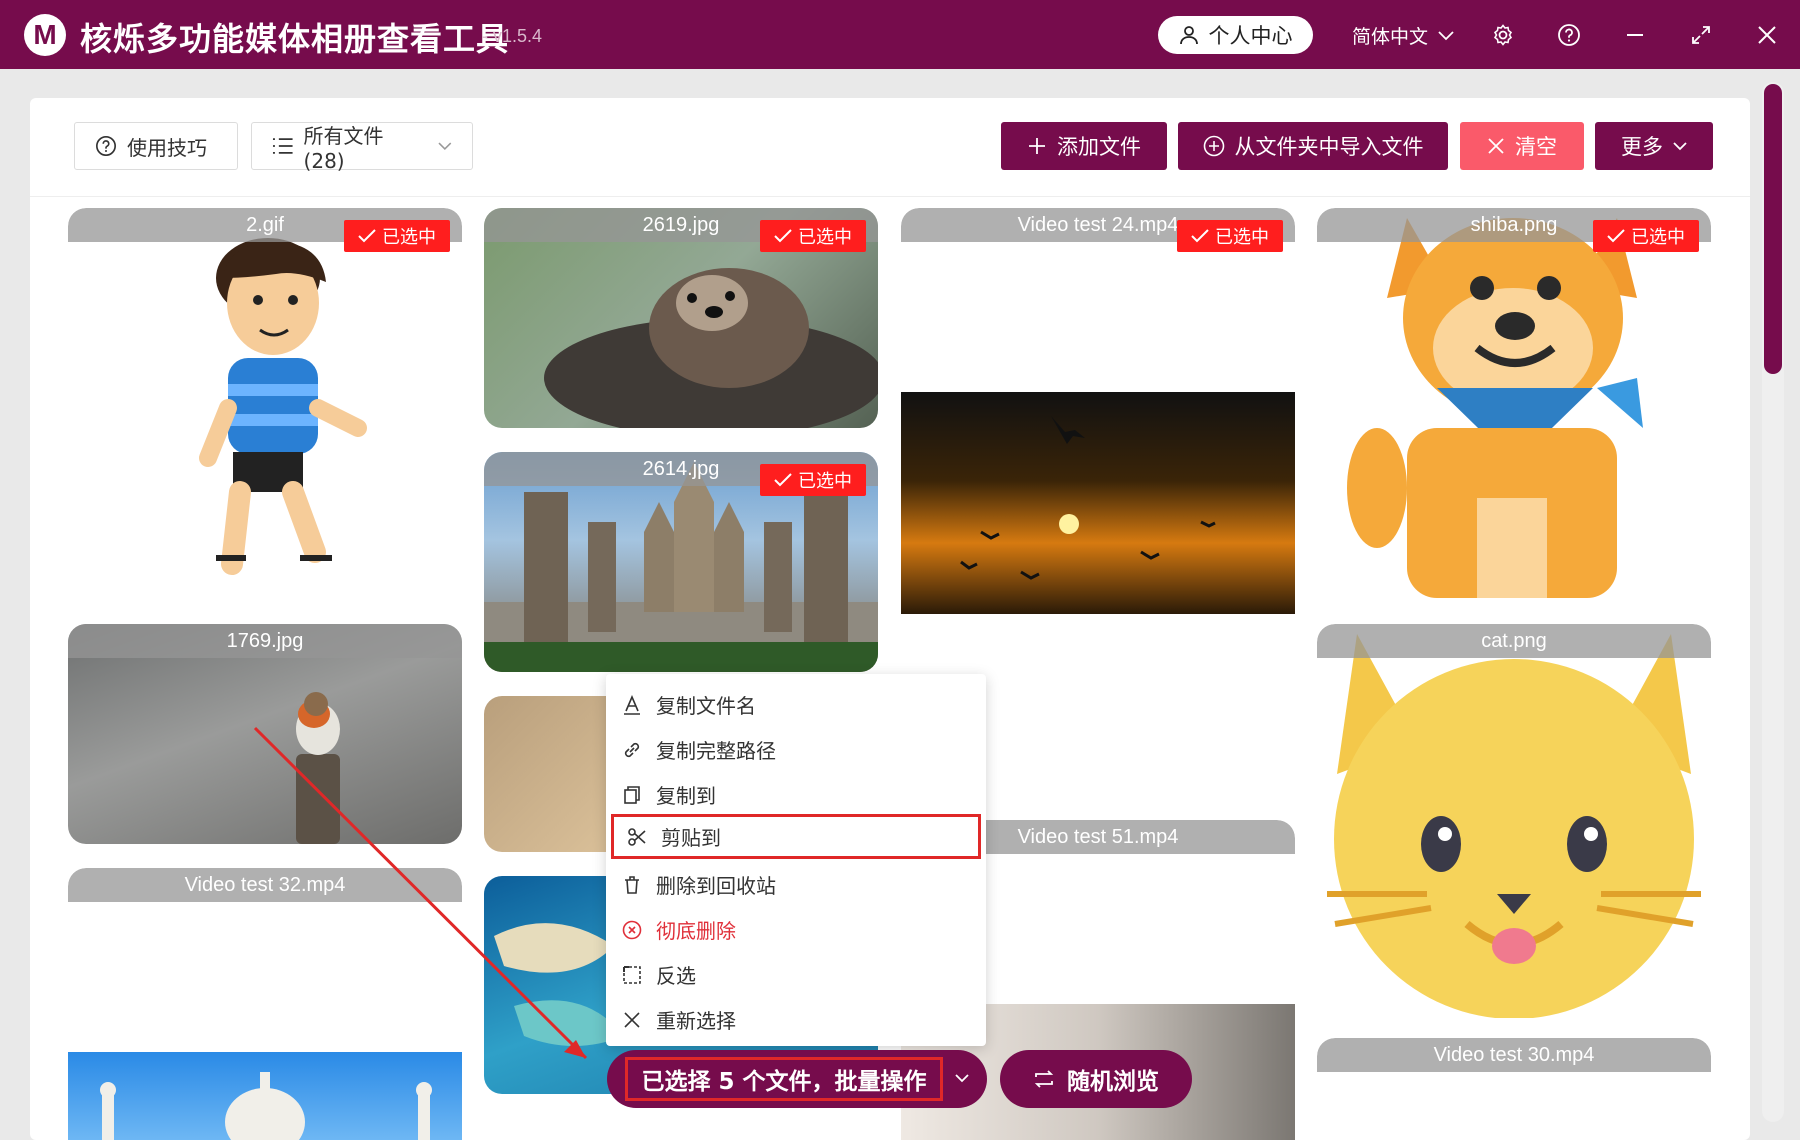  What do you see at coordinates (1701, 35) in the screenshot?
I see `maximize-icon` at bounding box center [1701, 35].